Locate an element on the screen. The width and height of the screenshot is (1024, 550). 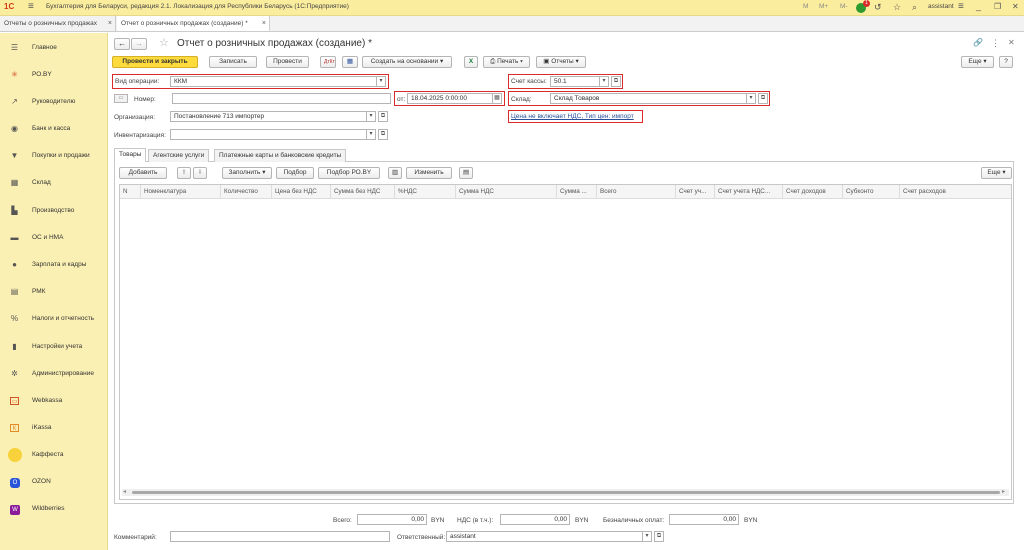
forward-button: → is located at coordinates (139, 44).